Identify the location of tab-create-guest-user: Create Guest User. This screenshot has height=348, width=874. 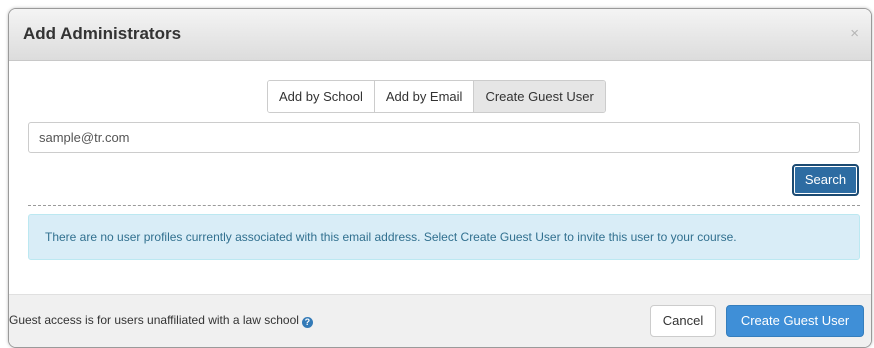
(539, 96).